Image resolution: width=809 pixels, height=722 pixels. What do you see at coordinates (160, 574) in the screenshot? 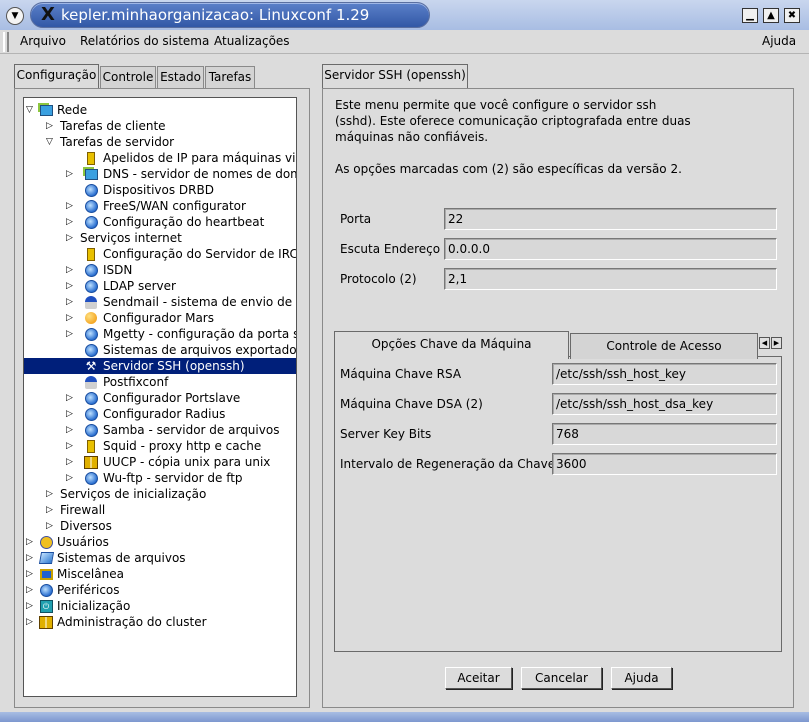
I see `tree-item: ▷ Miscelânea` at bounding box center [160, 574].